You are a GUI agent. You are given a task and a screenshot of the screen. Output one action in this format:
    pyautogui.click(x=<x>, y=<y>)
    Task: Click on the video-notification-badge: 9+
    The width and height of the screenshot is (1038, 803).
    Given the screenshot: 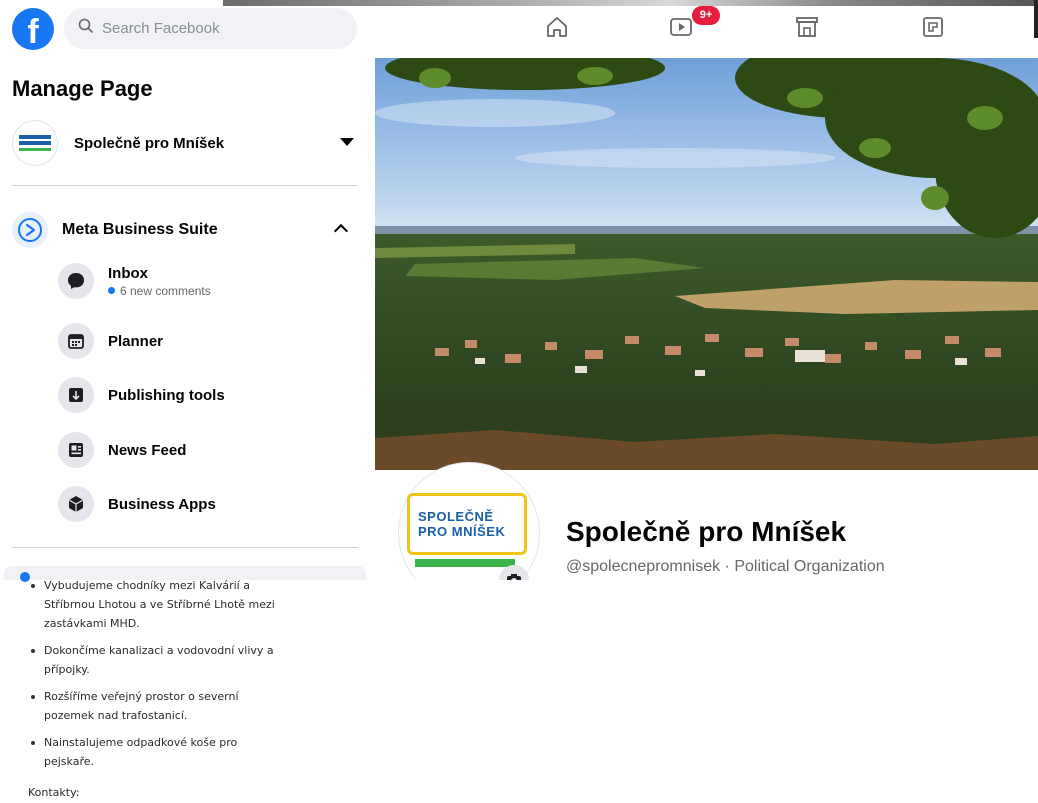 What is the action you would take?
    pyautogui.click(x=706, y=15)
    